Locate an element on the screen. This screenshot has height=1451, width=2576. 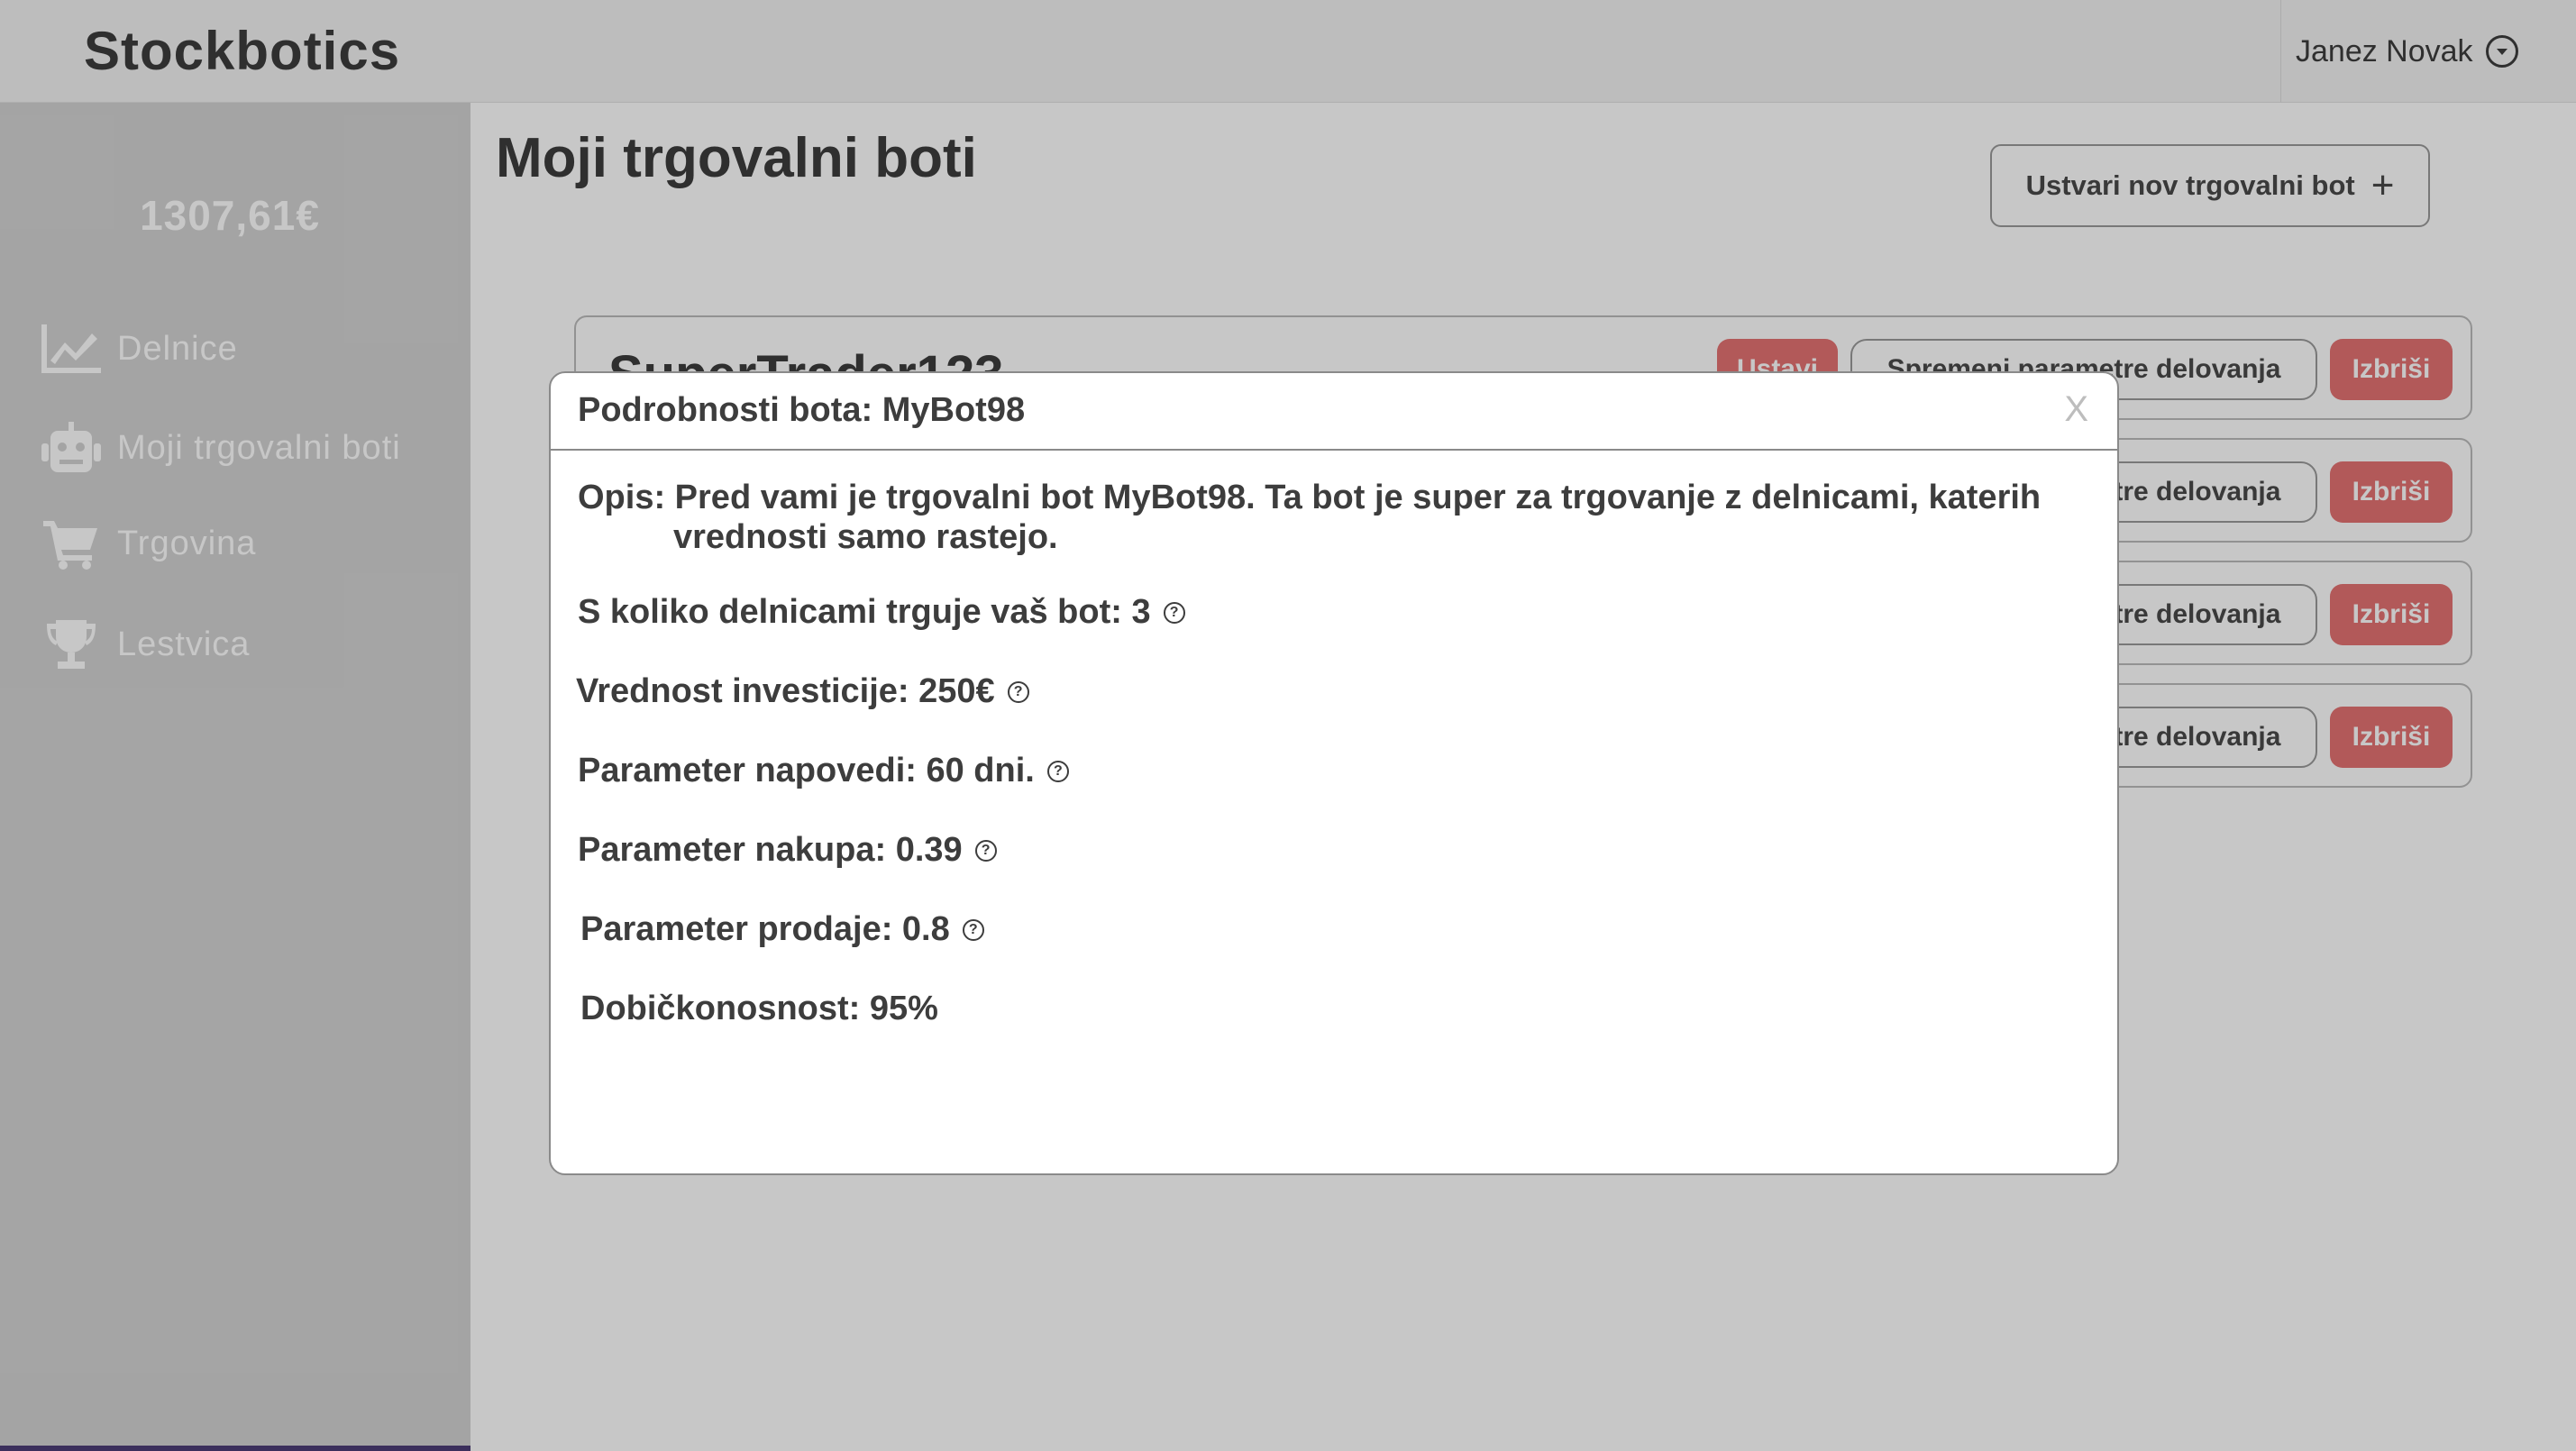
modal-title: Podrobnosti bota: MyBot98 is located at coordinates (802, 410).